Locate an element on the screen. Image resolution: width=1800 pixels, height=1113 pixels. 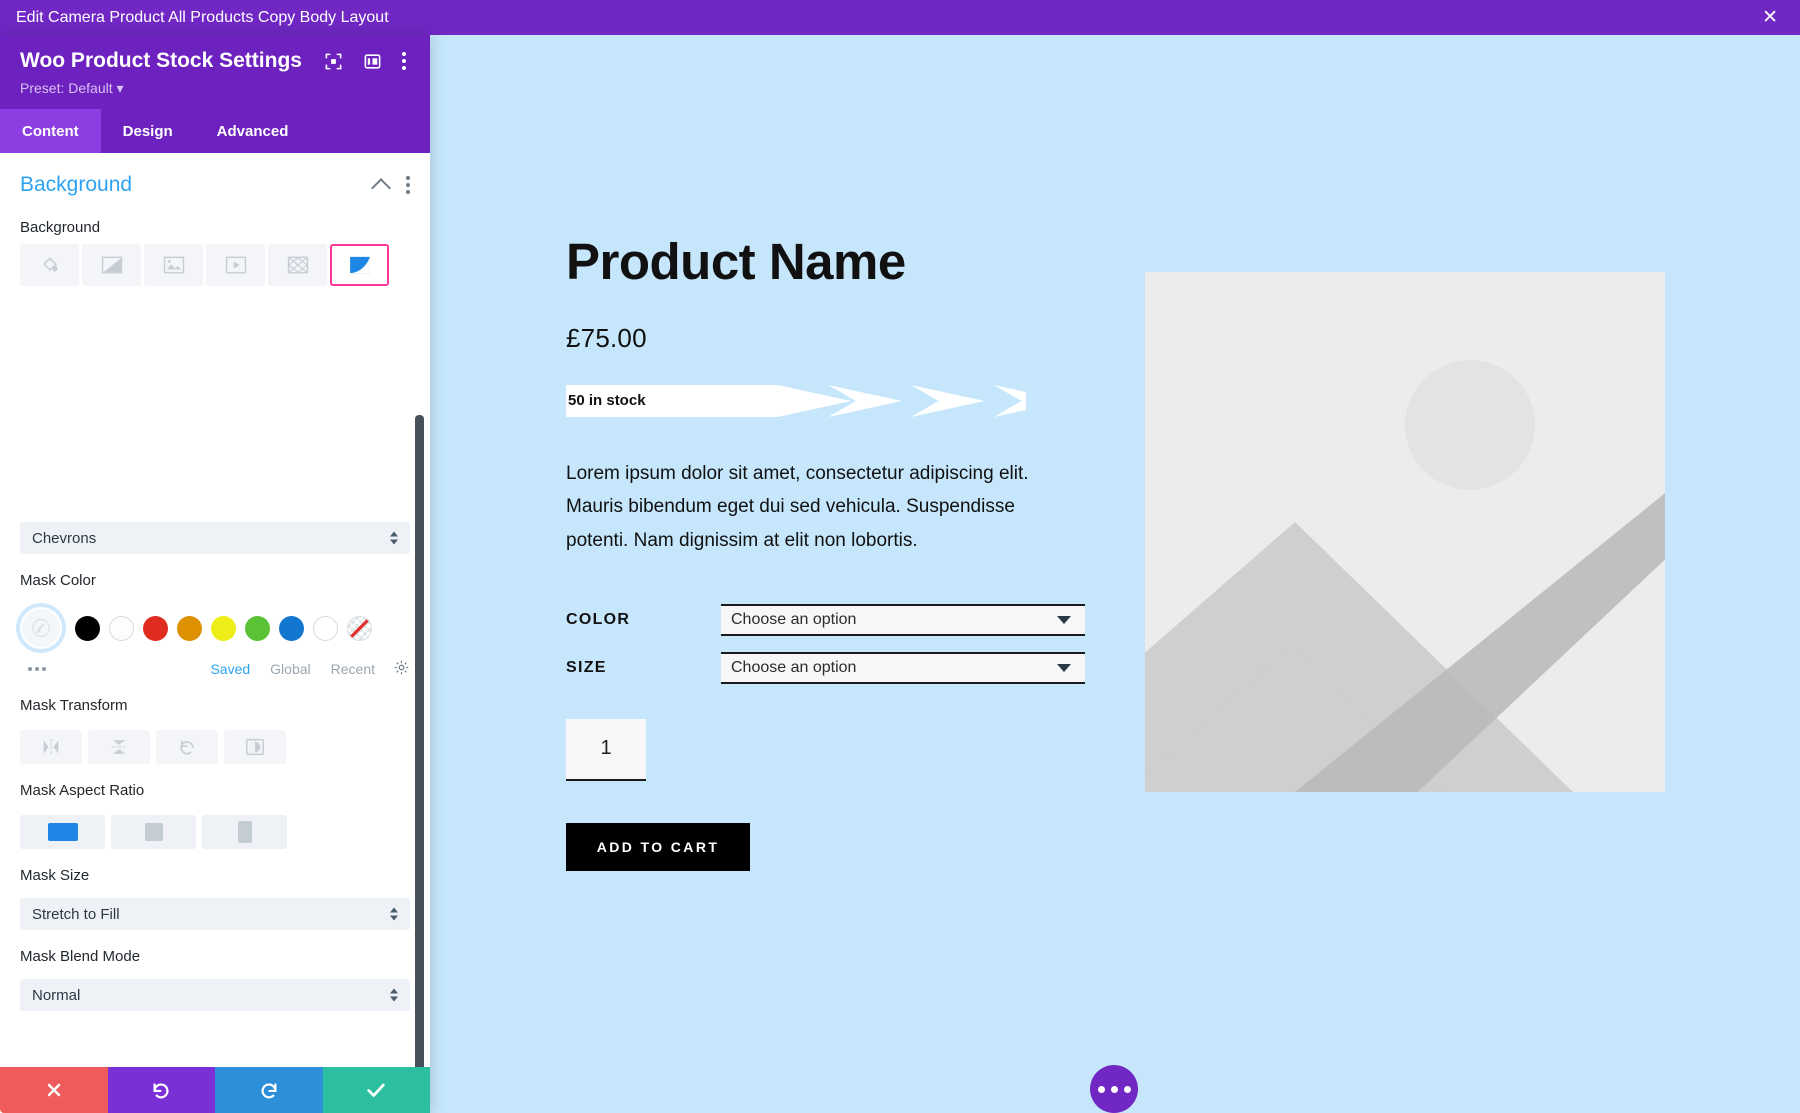
product-title: Product Name is located at coordinates (736, 261).